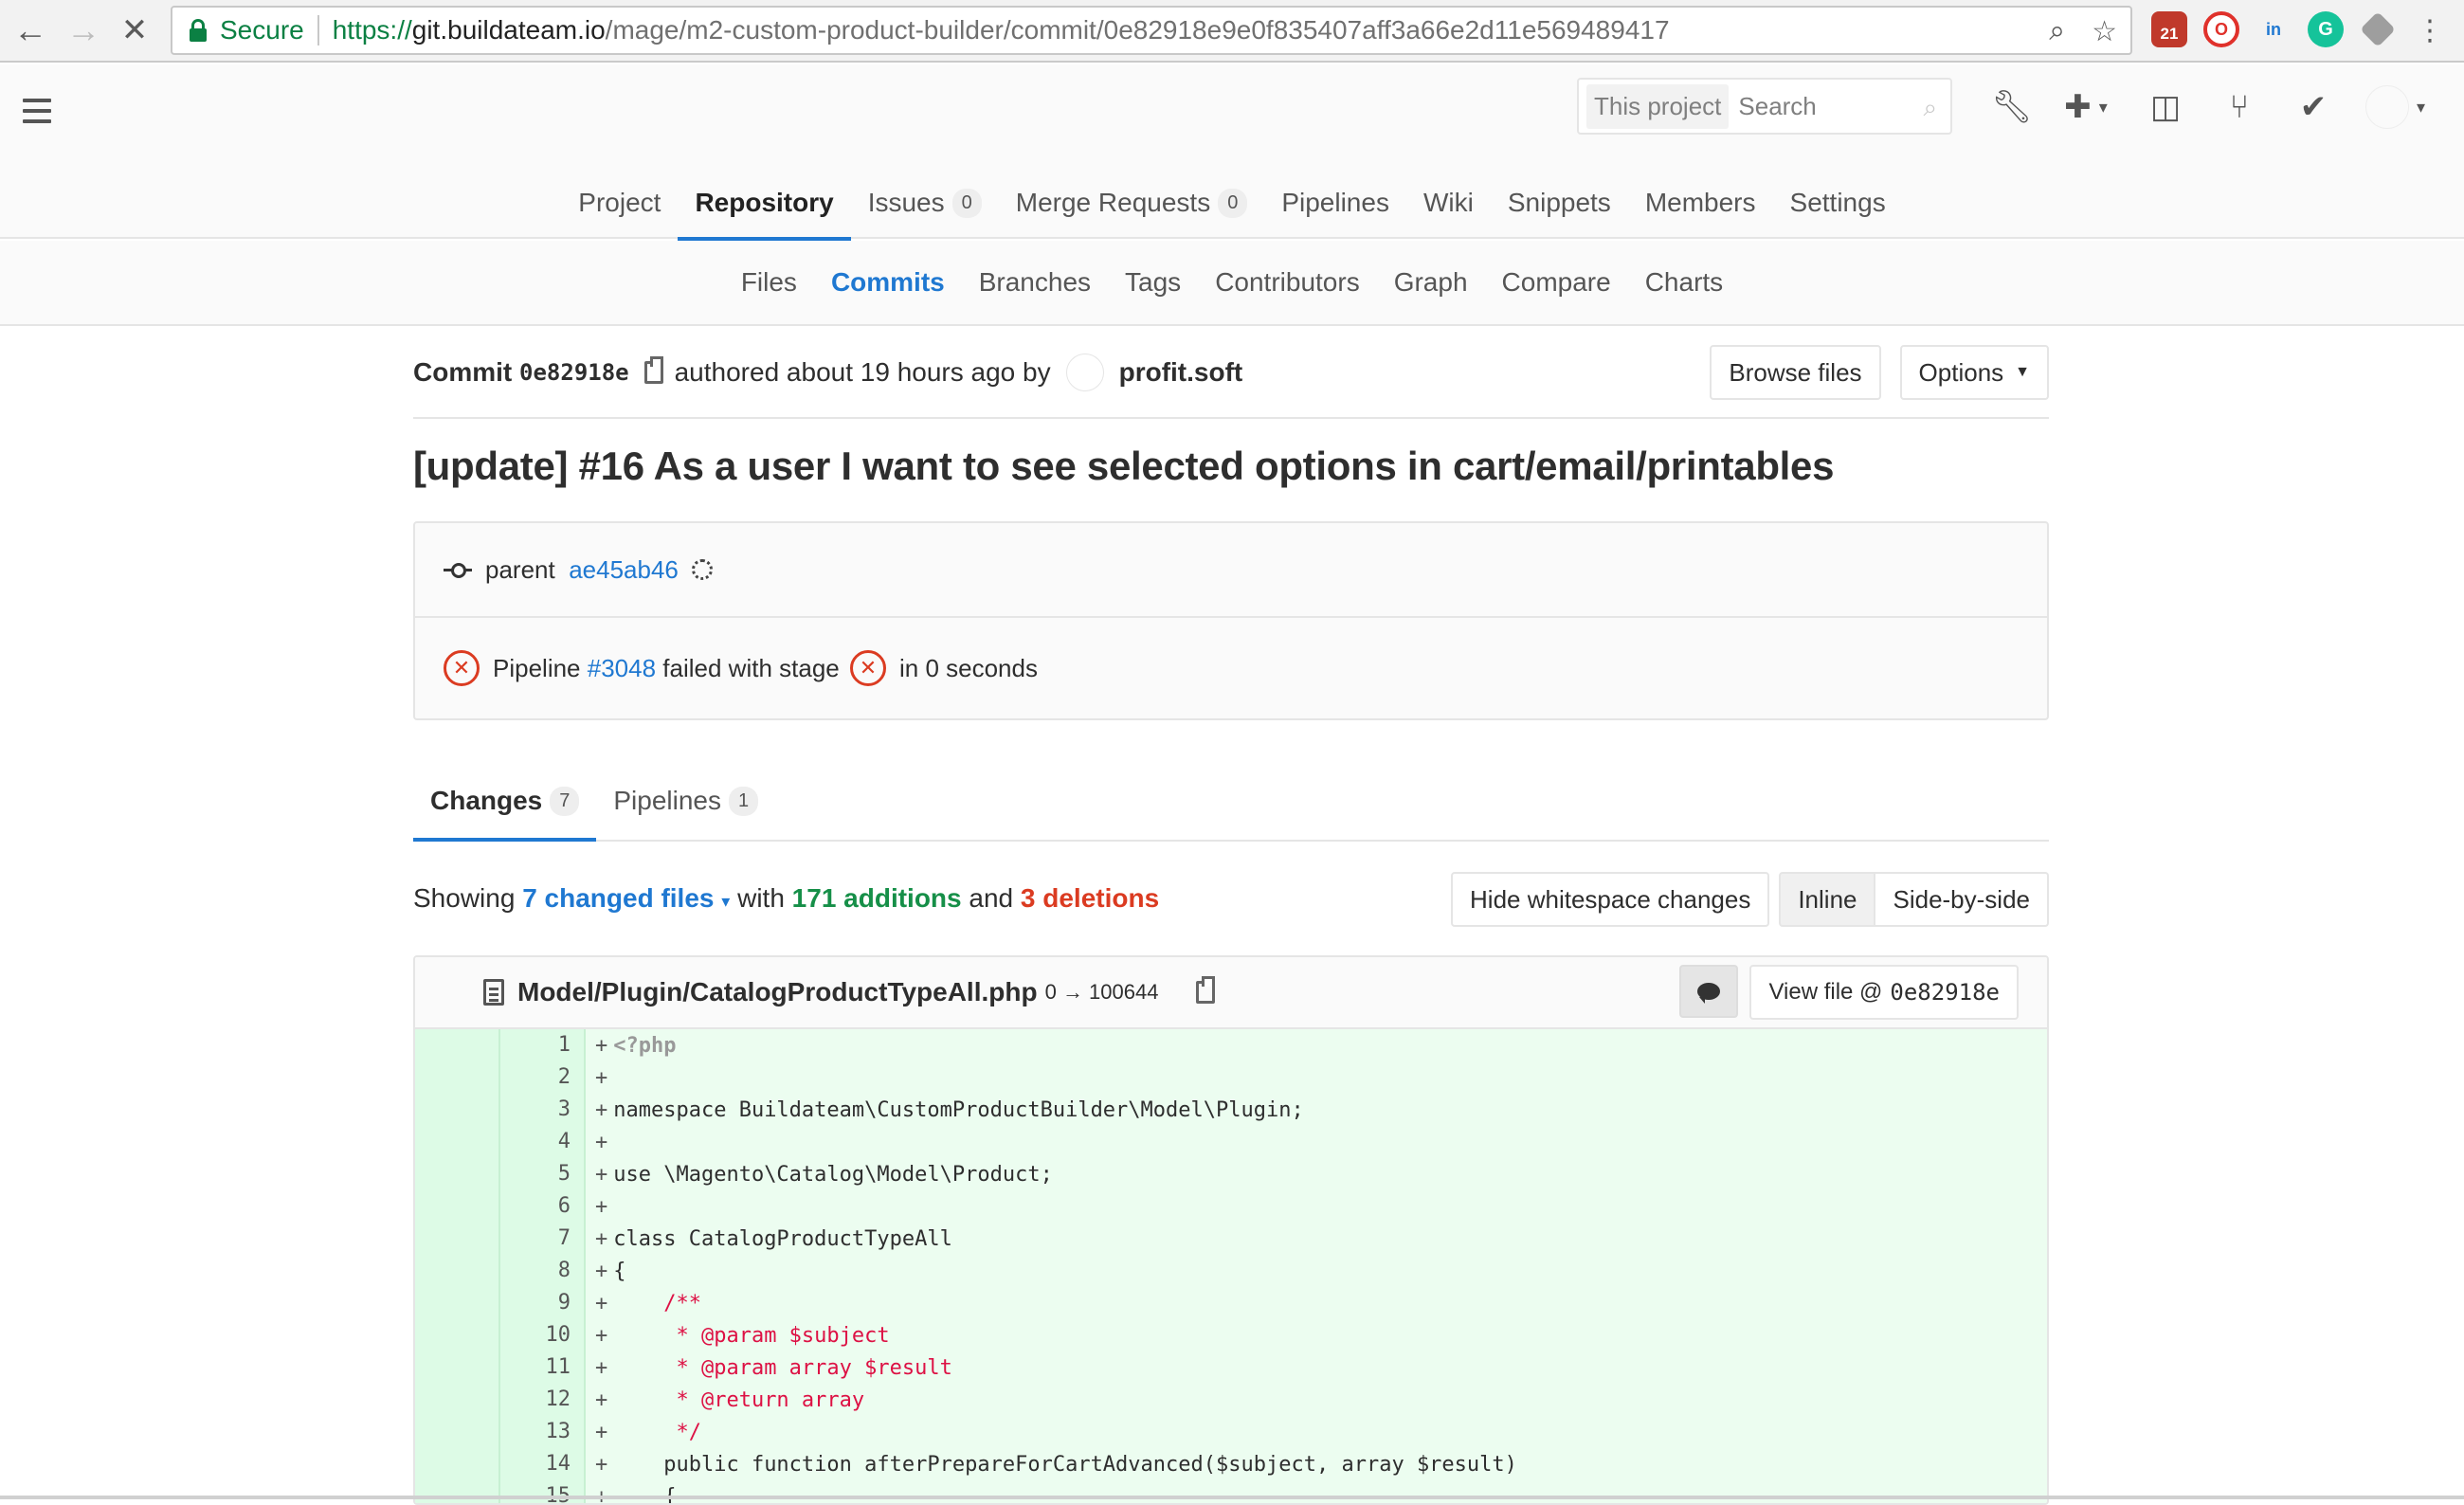 This screenshot has width=2464, height=1505. I want to click on copy-file-path-clipboard-icon, so click(1205, 993).